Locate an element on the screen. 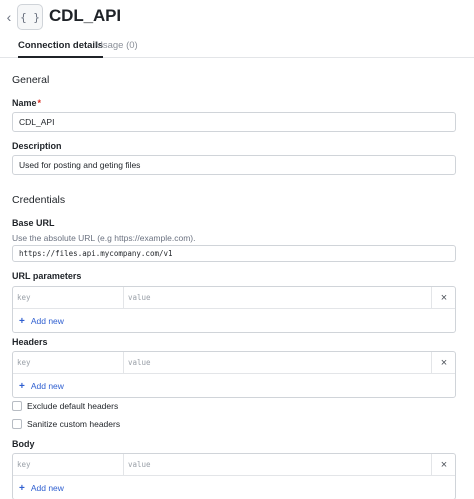 The height and width of the screenshot is (499, 474). page-title: CDL_API is located at coordinates (85, 15).